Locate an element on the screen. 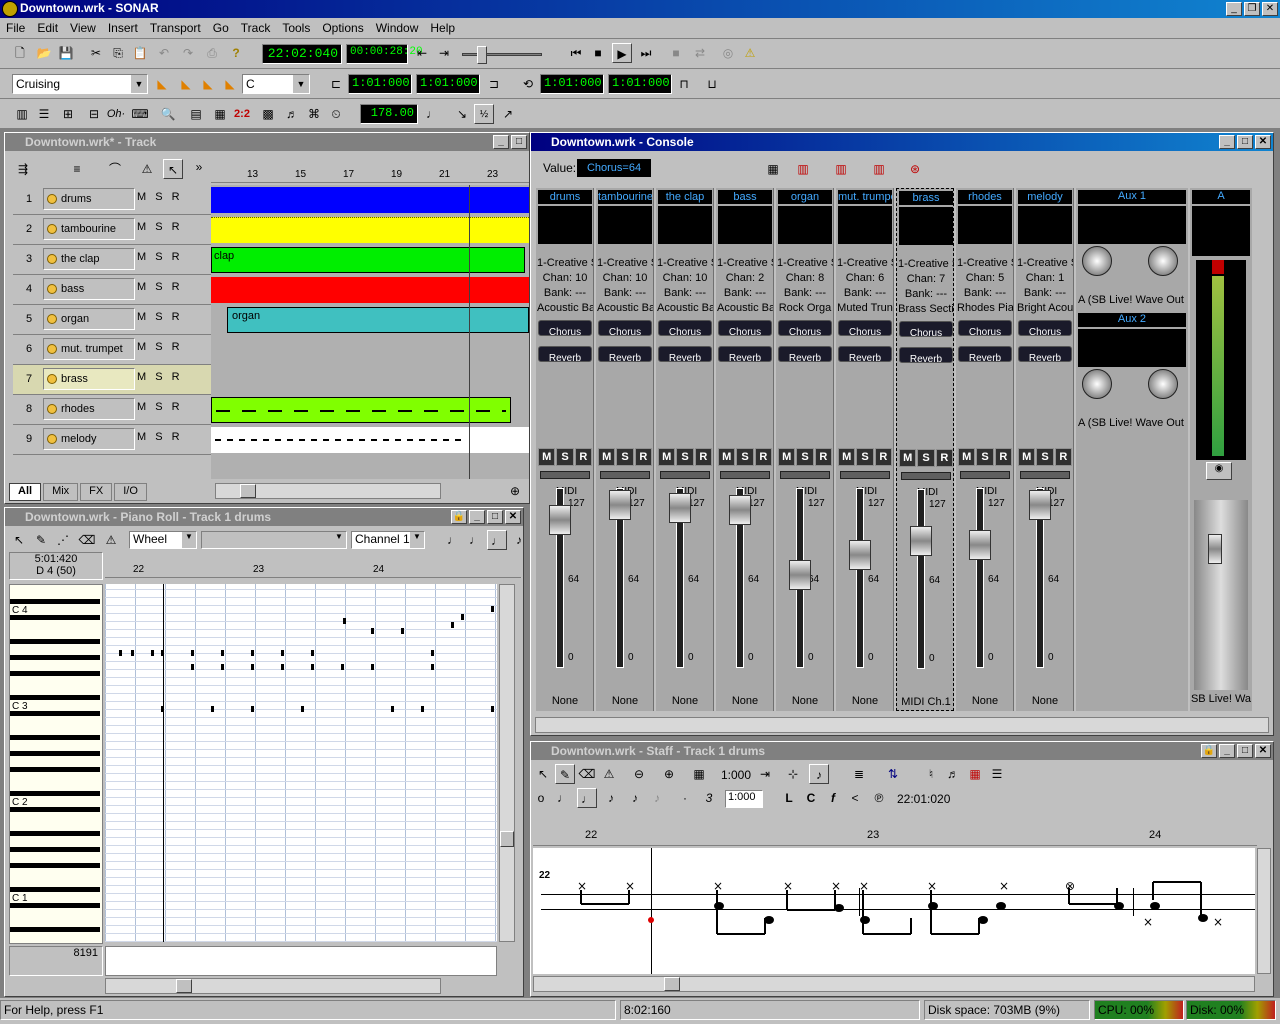 The height and width of the screenshot is (1024, 1280). zoom-out-icon: ⊖ is located at coordinates (639, 774).